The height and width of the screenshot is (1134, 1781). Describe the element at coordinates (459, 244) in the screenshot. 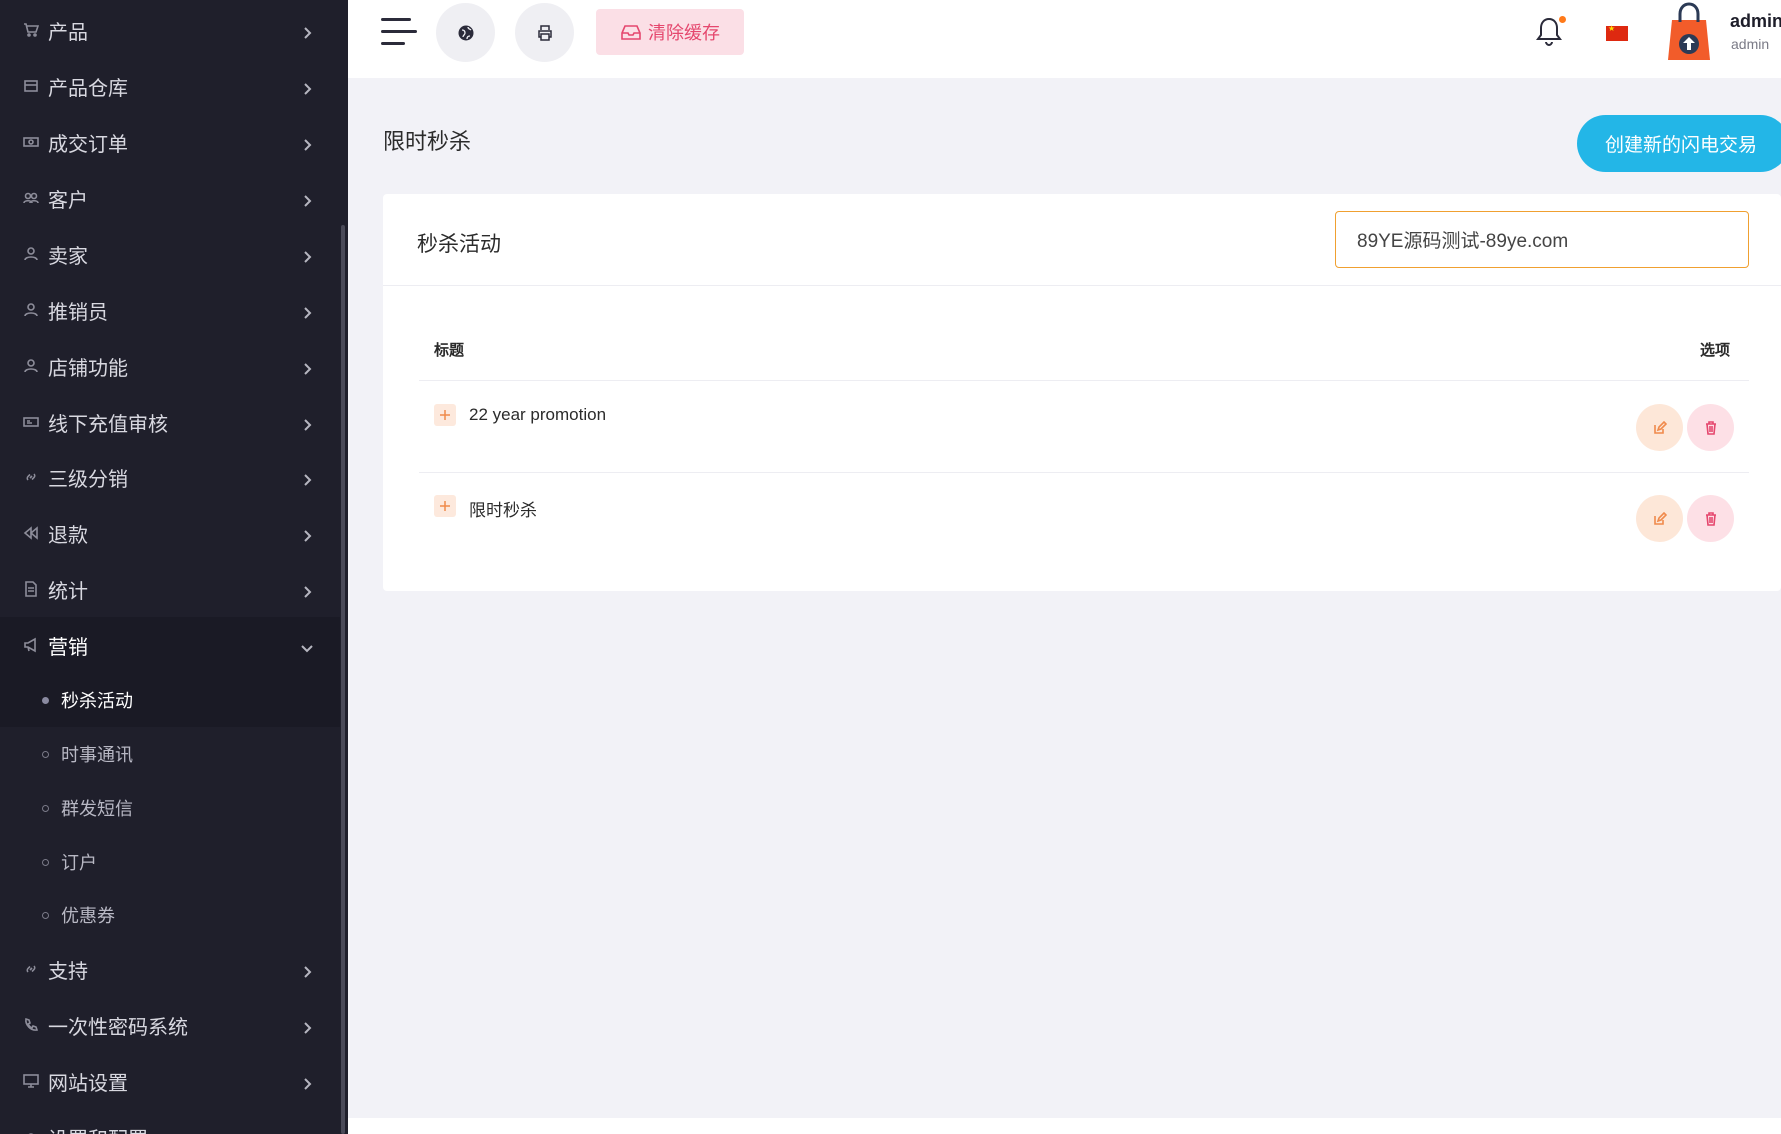

I see `card-title: 秒杀活动` at that location.